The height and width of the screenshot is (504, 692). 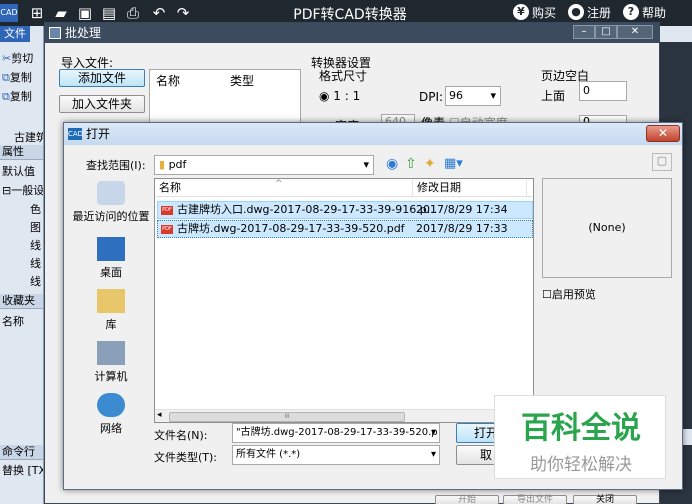 I want to click on column-modified-header: 修改日期, so click(x=470, y=188).